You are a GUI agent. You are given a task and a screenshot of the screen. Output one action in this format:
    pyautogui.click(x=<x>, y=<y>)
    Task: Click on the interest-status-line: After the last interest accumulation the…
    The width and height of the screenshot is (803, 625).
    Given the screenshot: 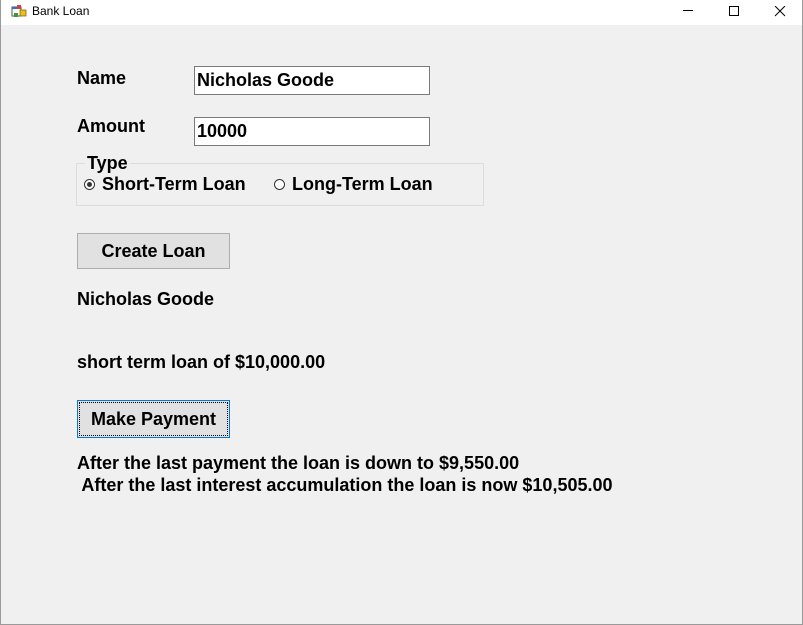 What is the action you would take?
    pyautogui.click(x=345, y=485)
    